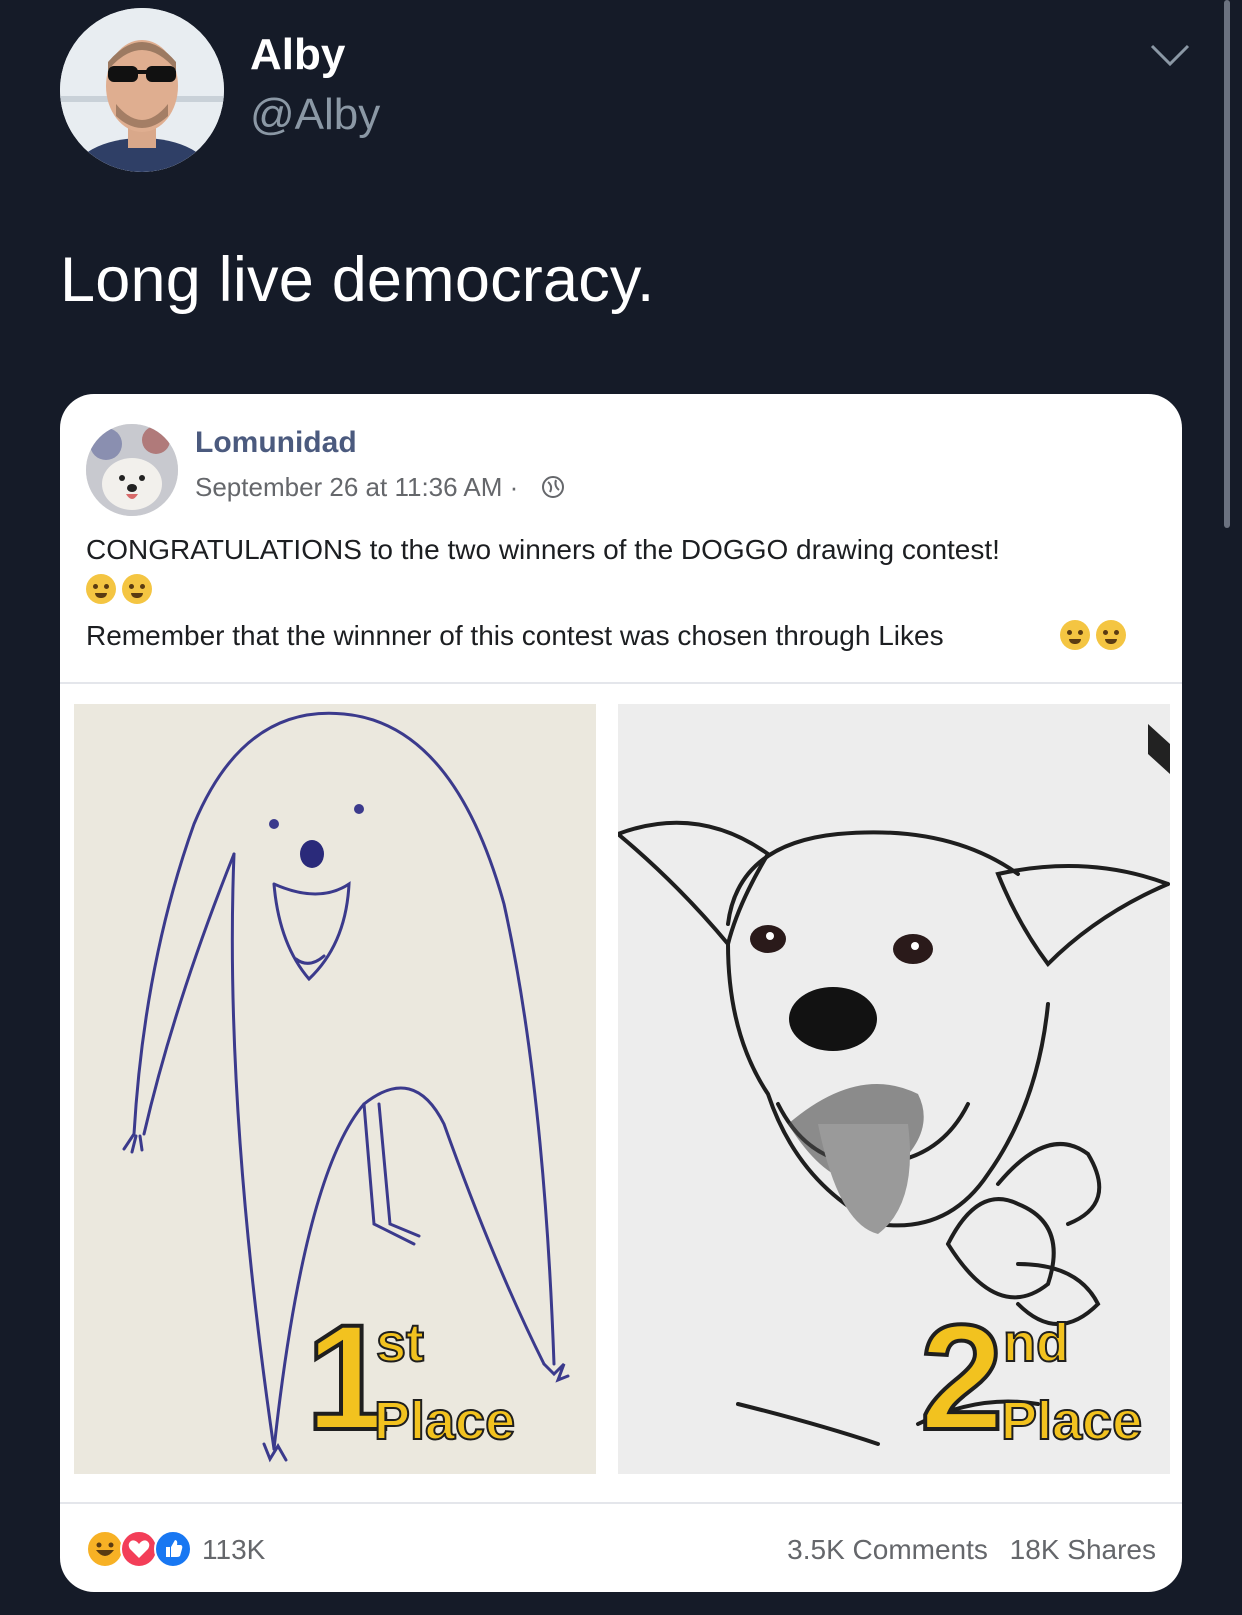 The image size is (1242, 1615). I want to click on shares-count: 18K Shares, so click(1083, 1549).